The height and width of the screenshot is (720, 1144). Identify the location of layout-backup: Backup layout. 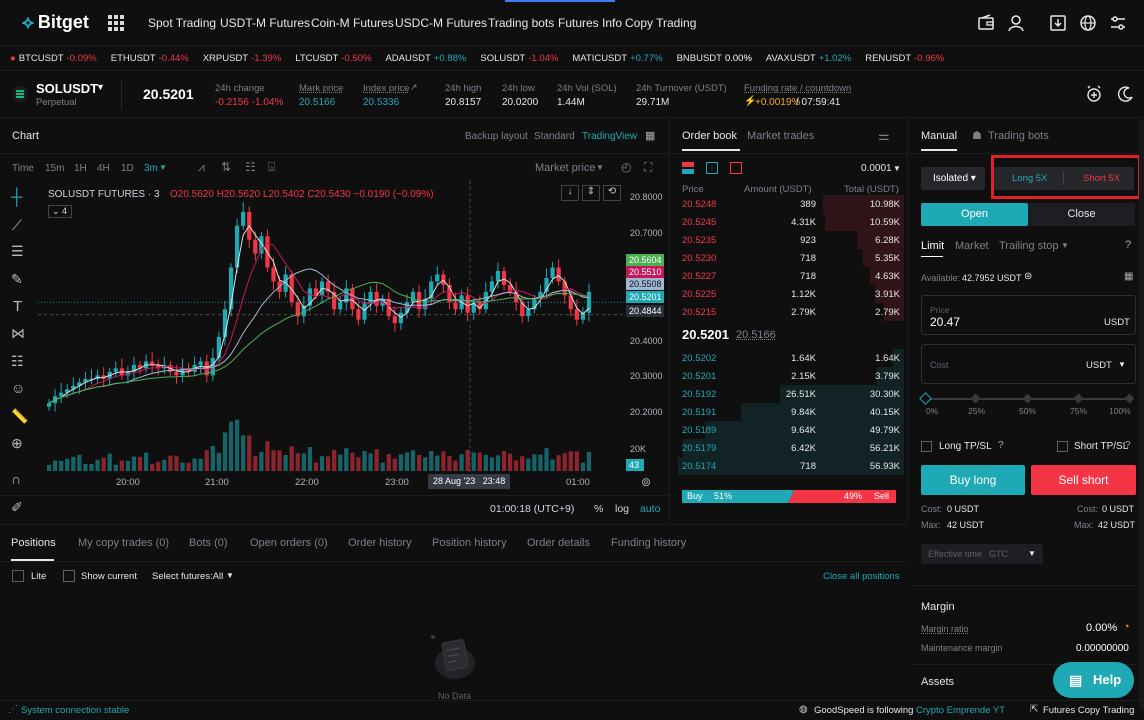
(496, 136).